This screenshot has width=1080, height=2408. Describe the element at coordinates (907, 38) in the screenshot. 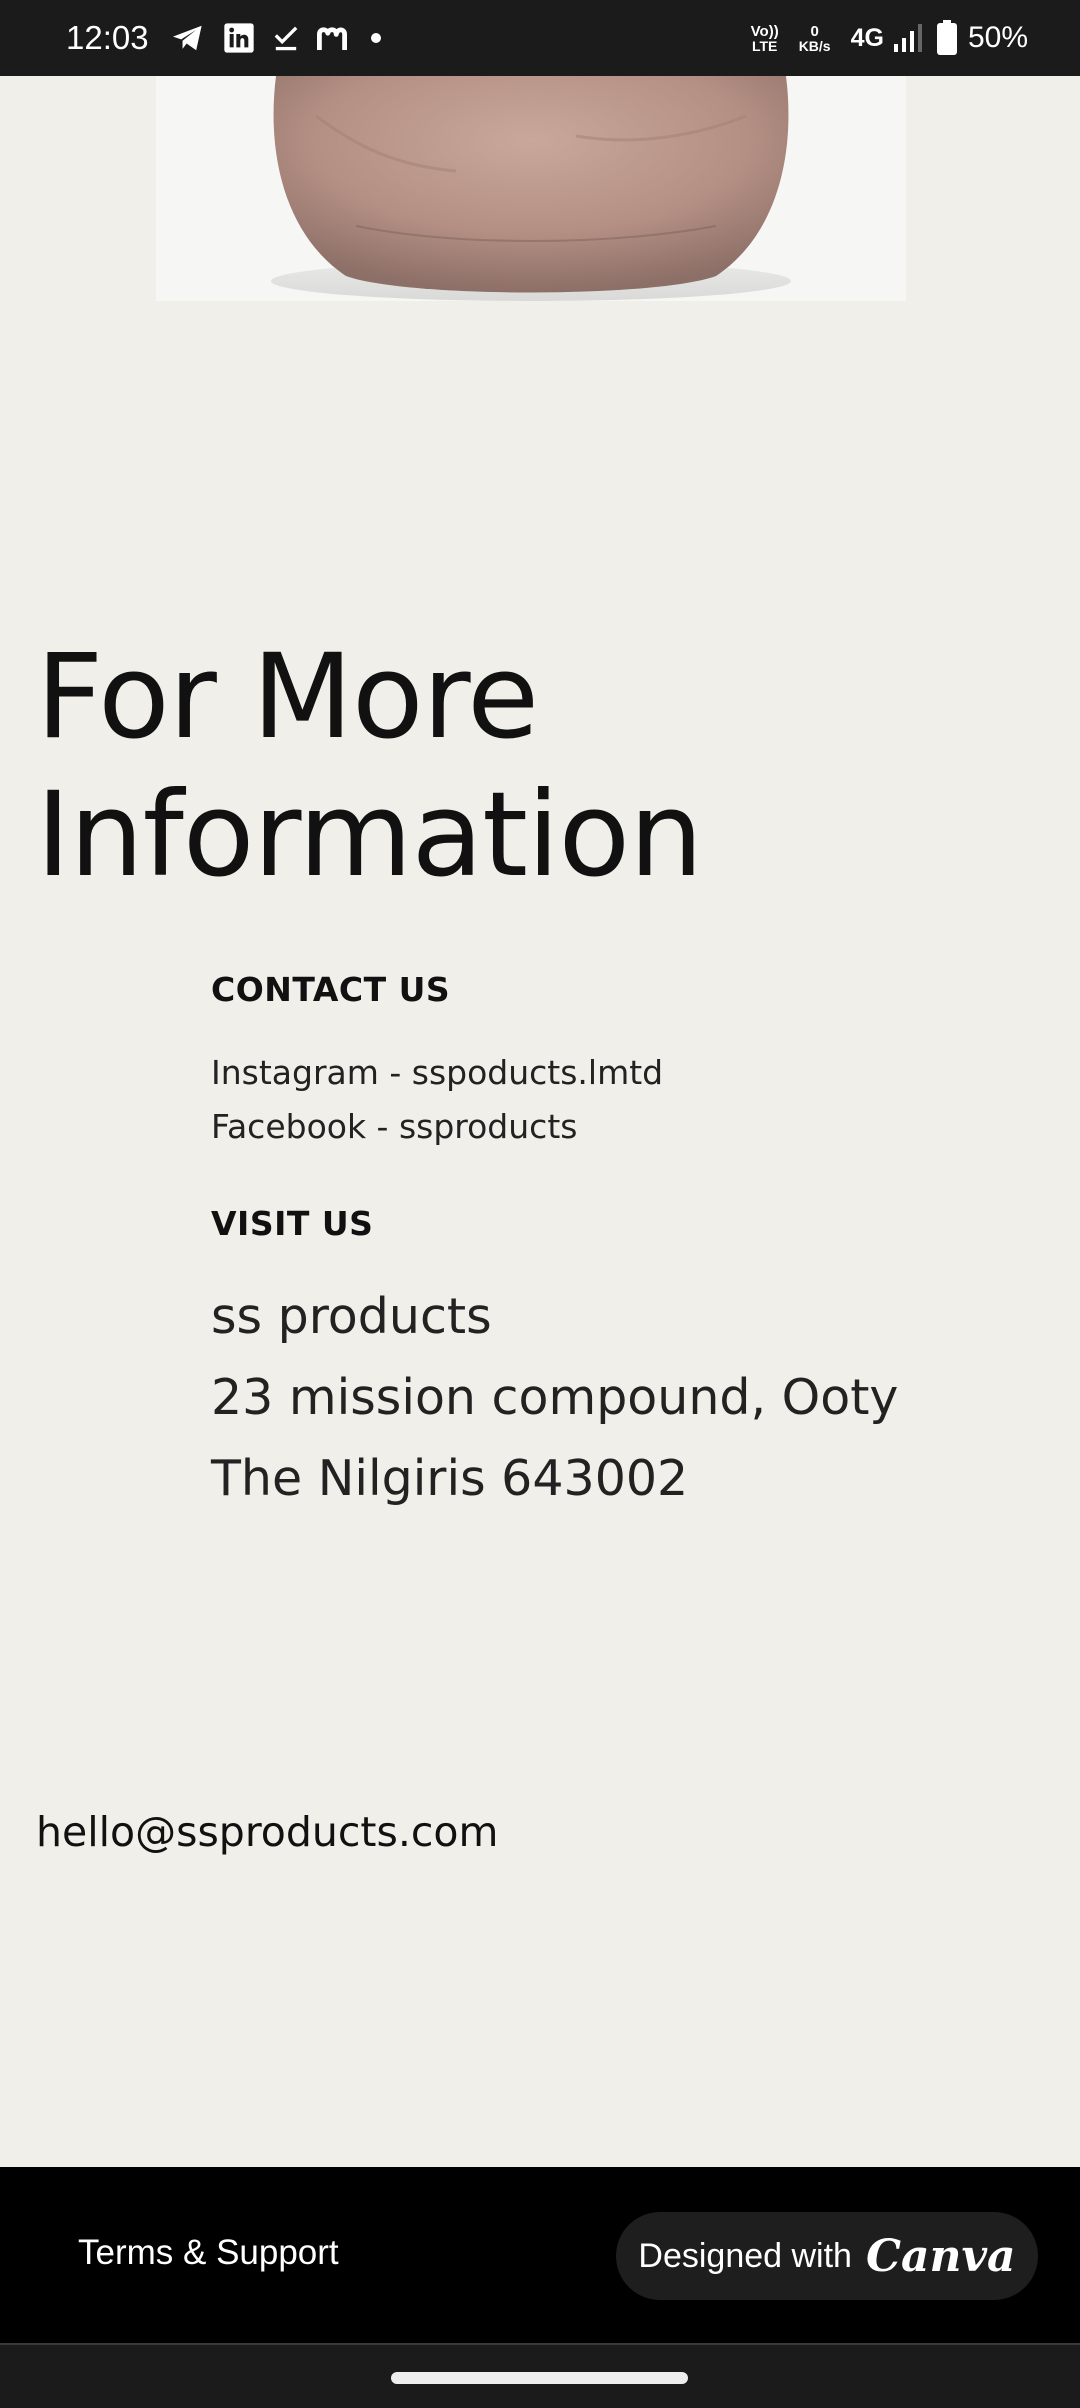

I see `signal-icon` at that location.